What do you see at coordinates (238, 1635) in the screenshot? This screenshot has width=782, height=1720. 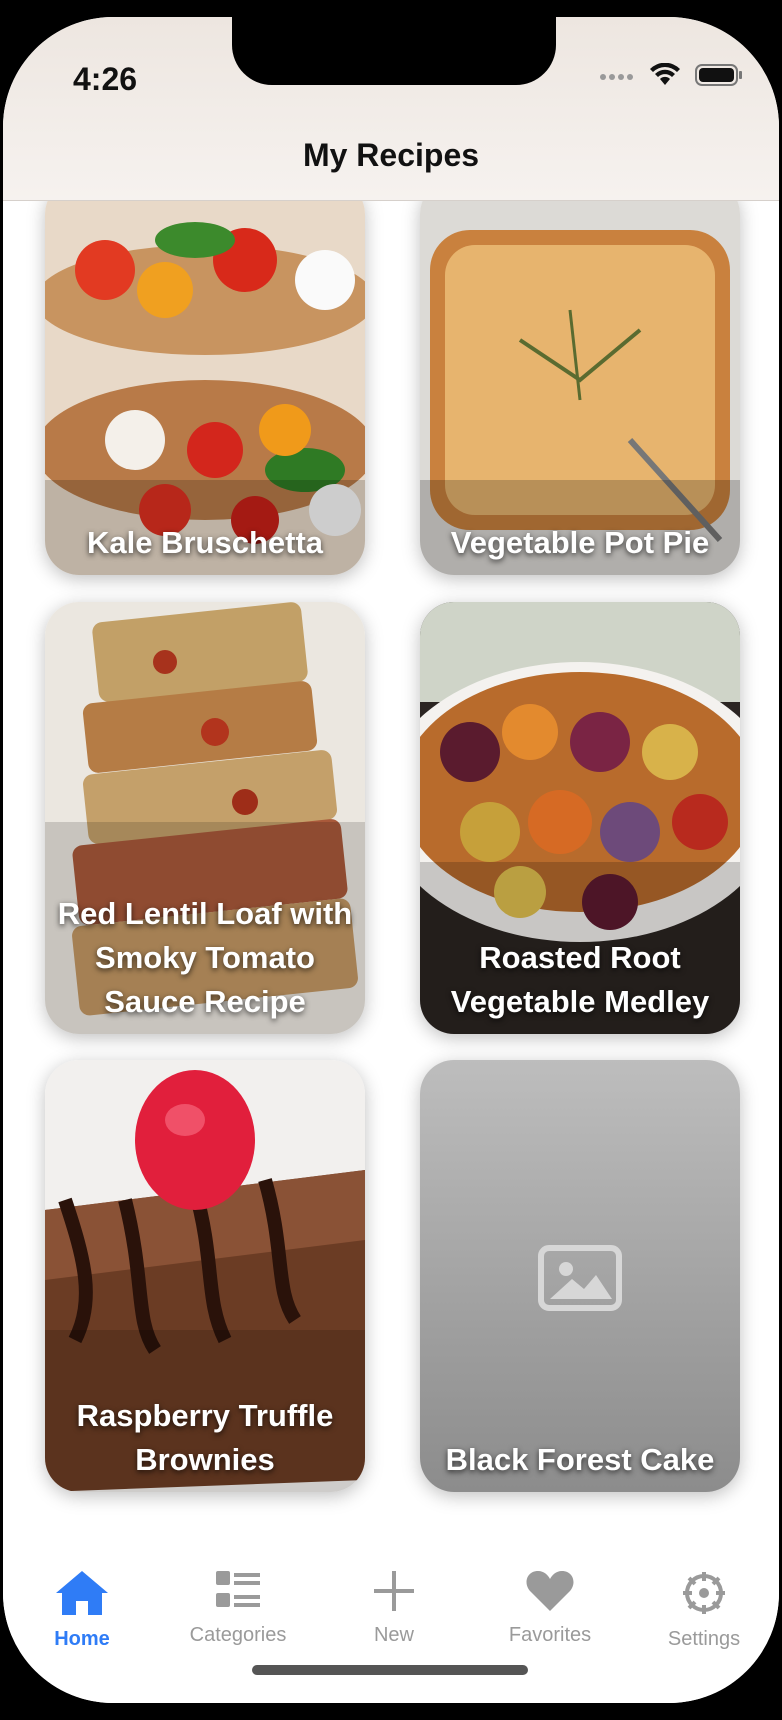 I see `tab-label: Categories` at bounding box center [238, 1635].